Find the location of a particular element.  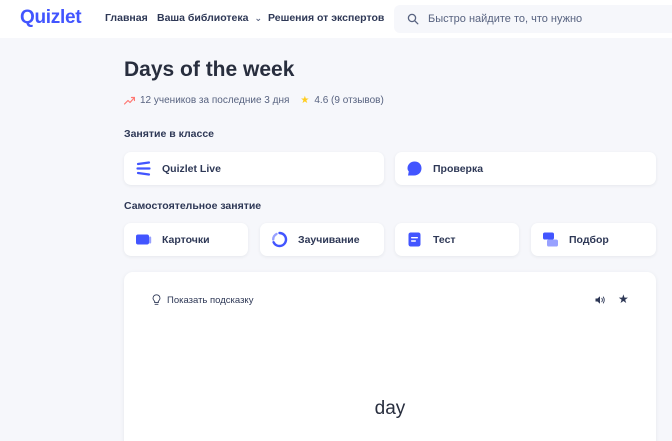

trending-up-icon is located at coordinates (129, 100).